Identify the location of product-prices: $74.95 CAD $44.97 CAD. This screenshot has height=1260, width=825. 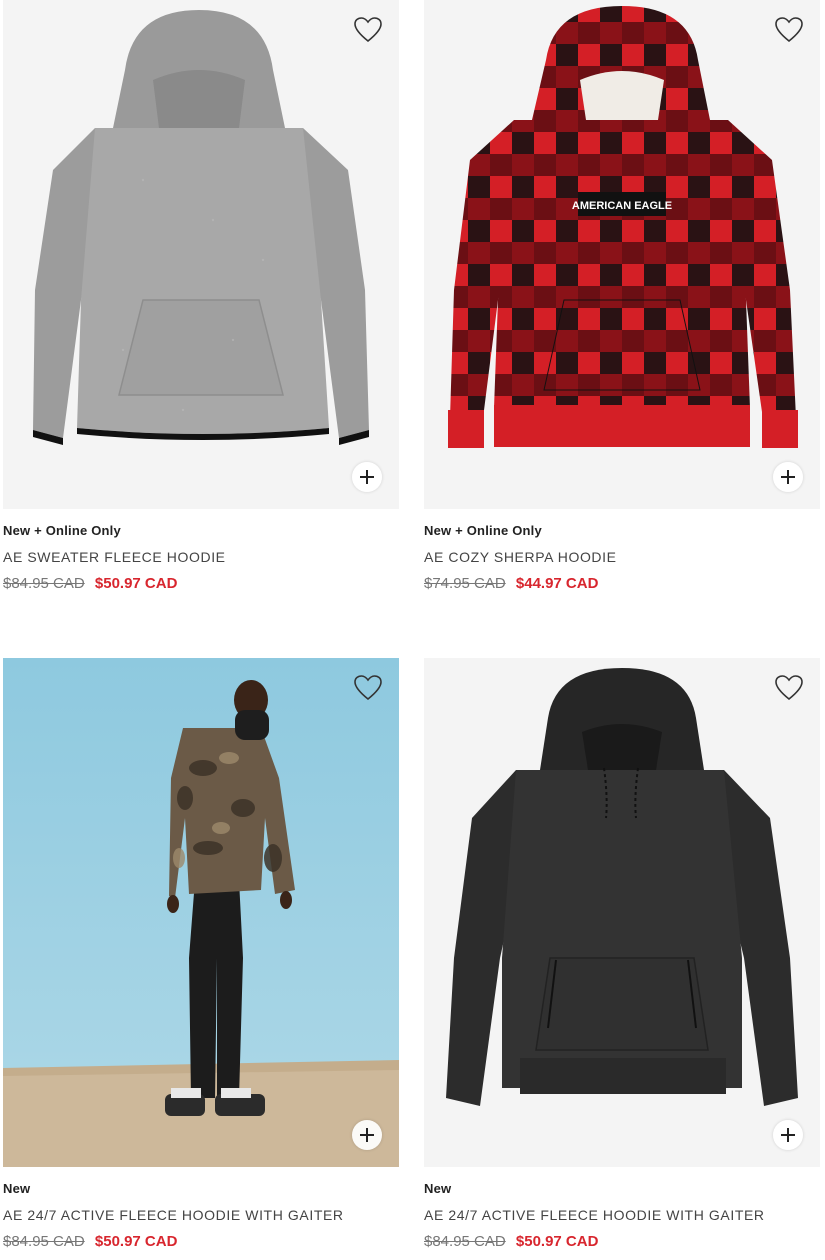
(622, 584).